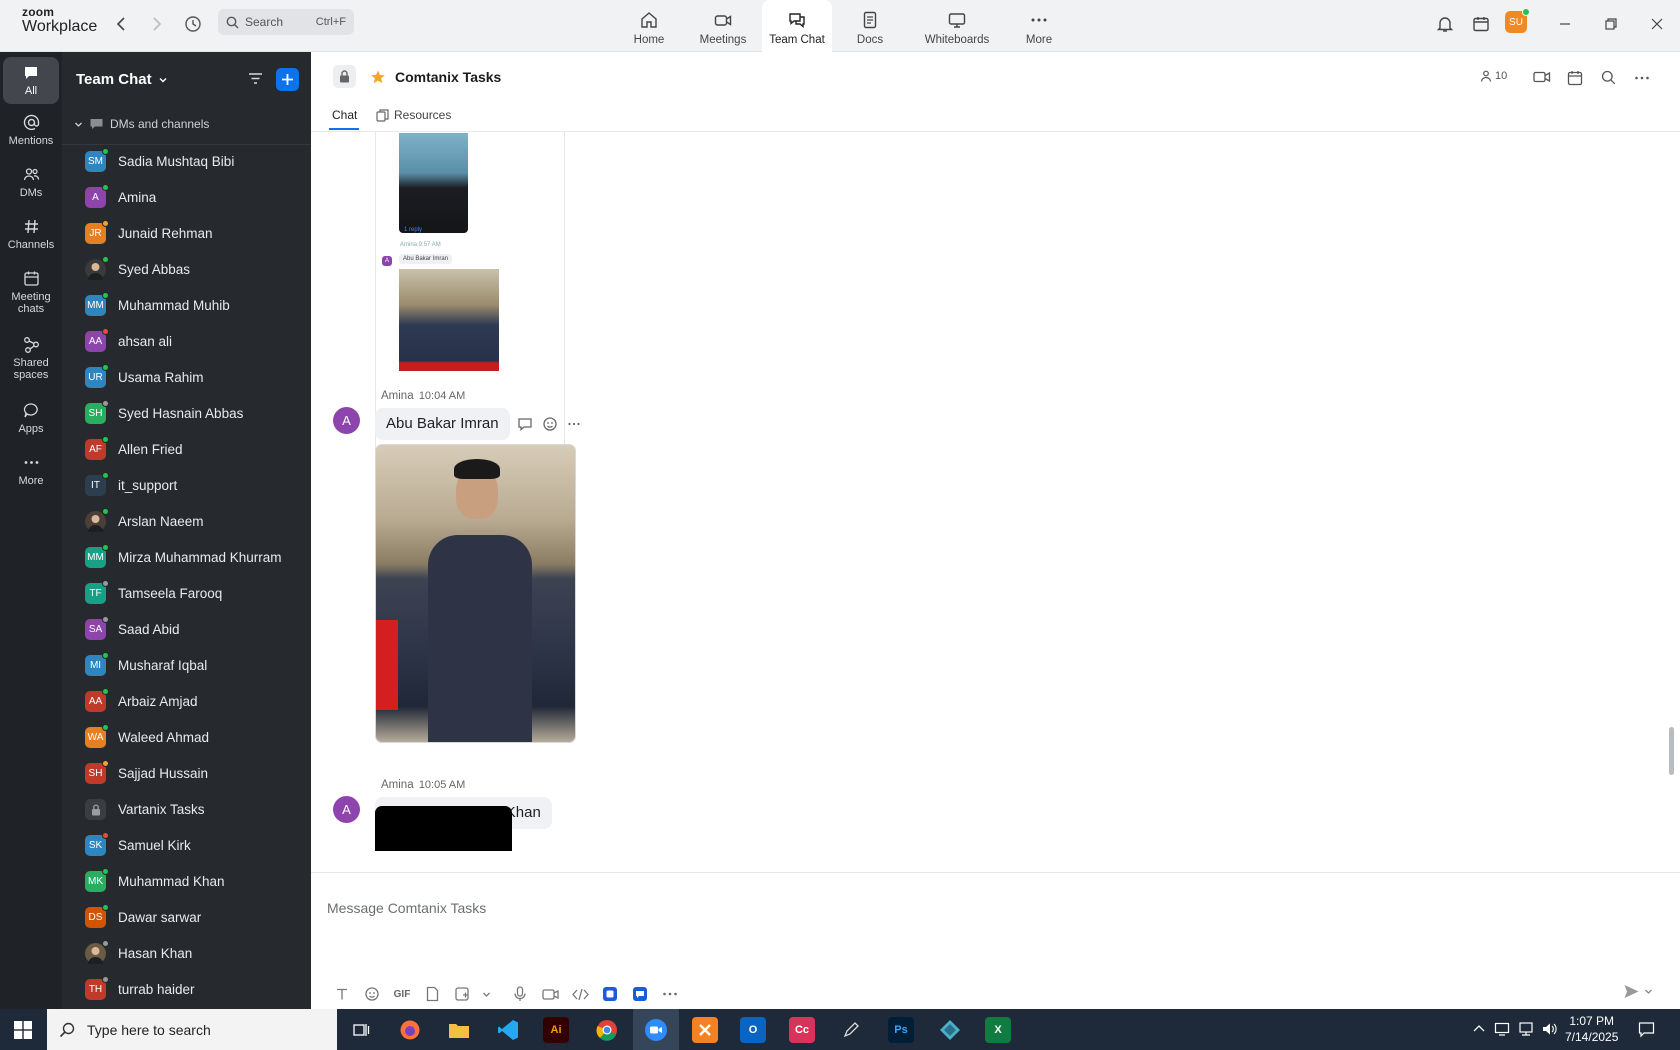 The width and height of the screenshot is (1680, 1050). What do you see at coordinates (670, 994) in the screenshot?
I see `more-tools-icon` at bounding box center [670, 994].